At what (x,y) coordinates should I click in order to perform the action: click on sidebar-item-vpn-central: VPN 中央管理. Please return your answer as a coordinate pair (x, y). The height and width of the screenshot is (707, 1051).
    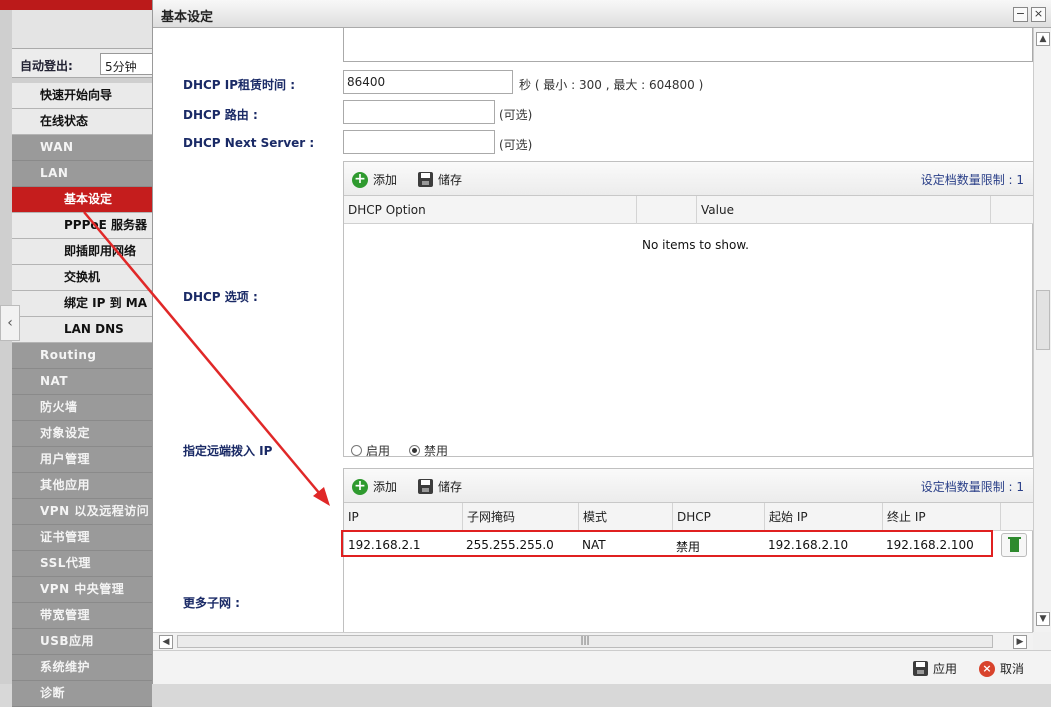
    Looking at the image, I should click on (82, 590).